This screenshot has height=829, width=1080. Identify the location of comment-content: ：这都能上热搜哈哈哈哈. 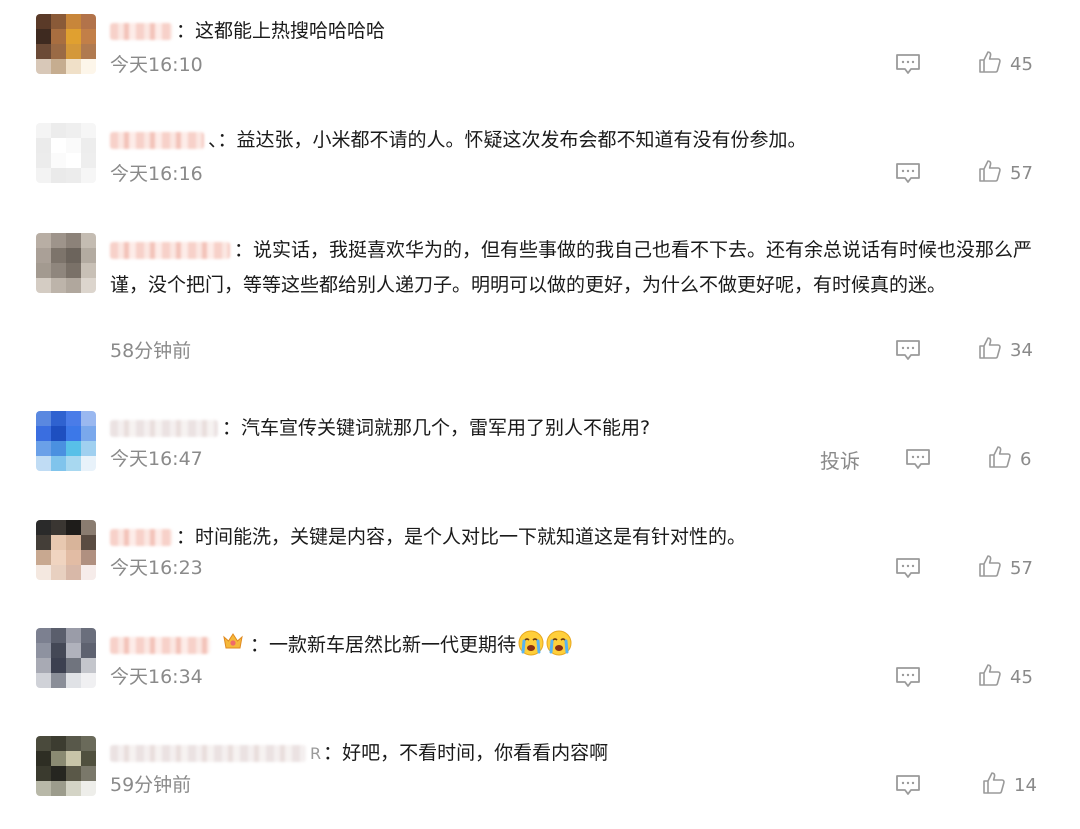
(575, 31).